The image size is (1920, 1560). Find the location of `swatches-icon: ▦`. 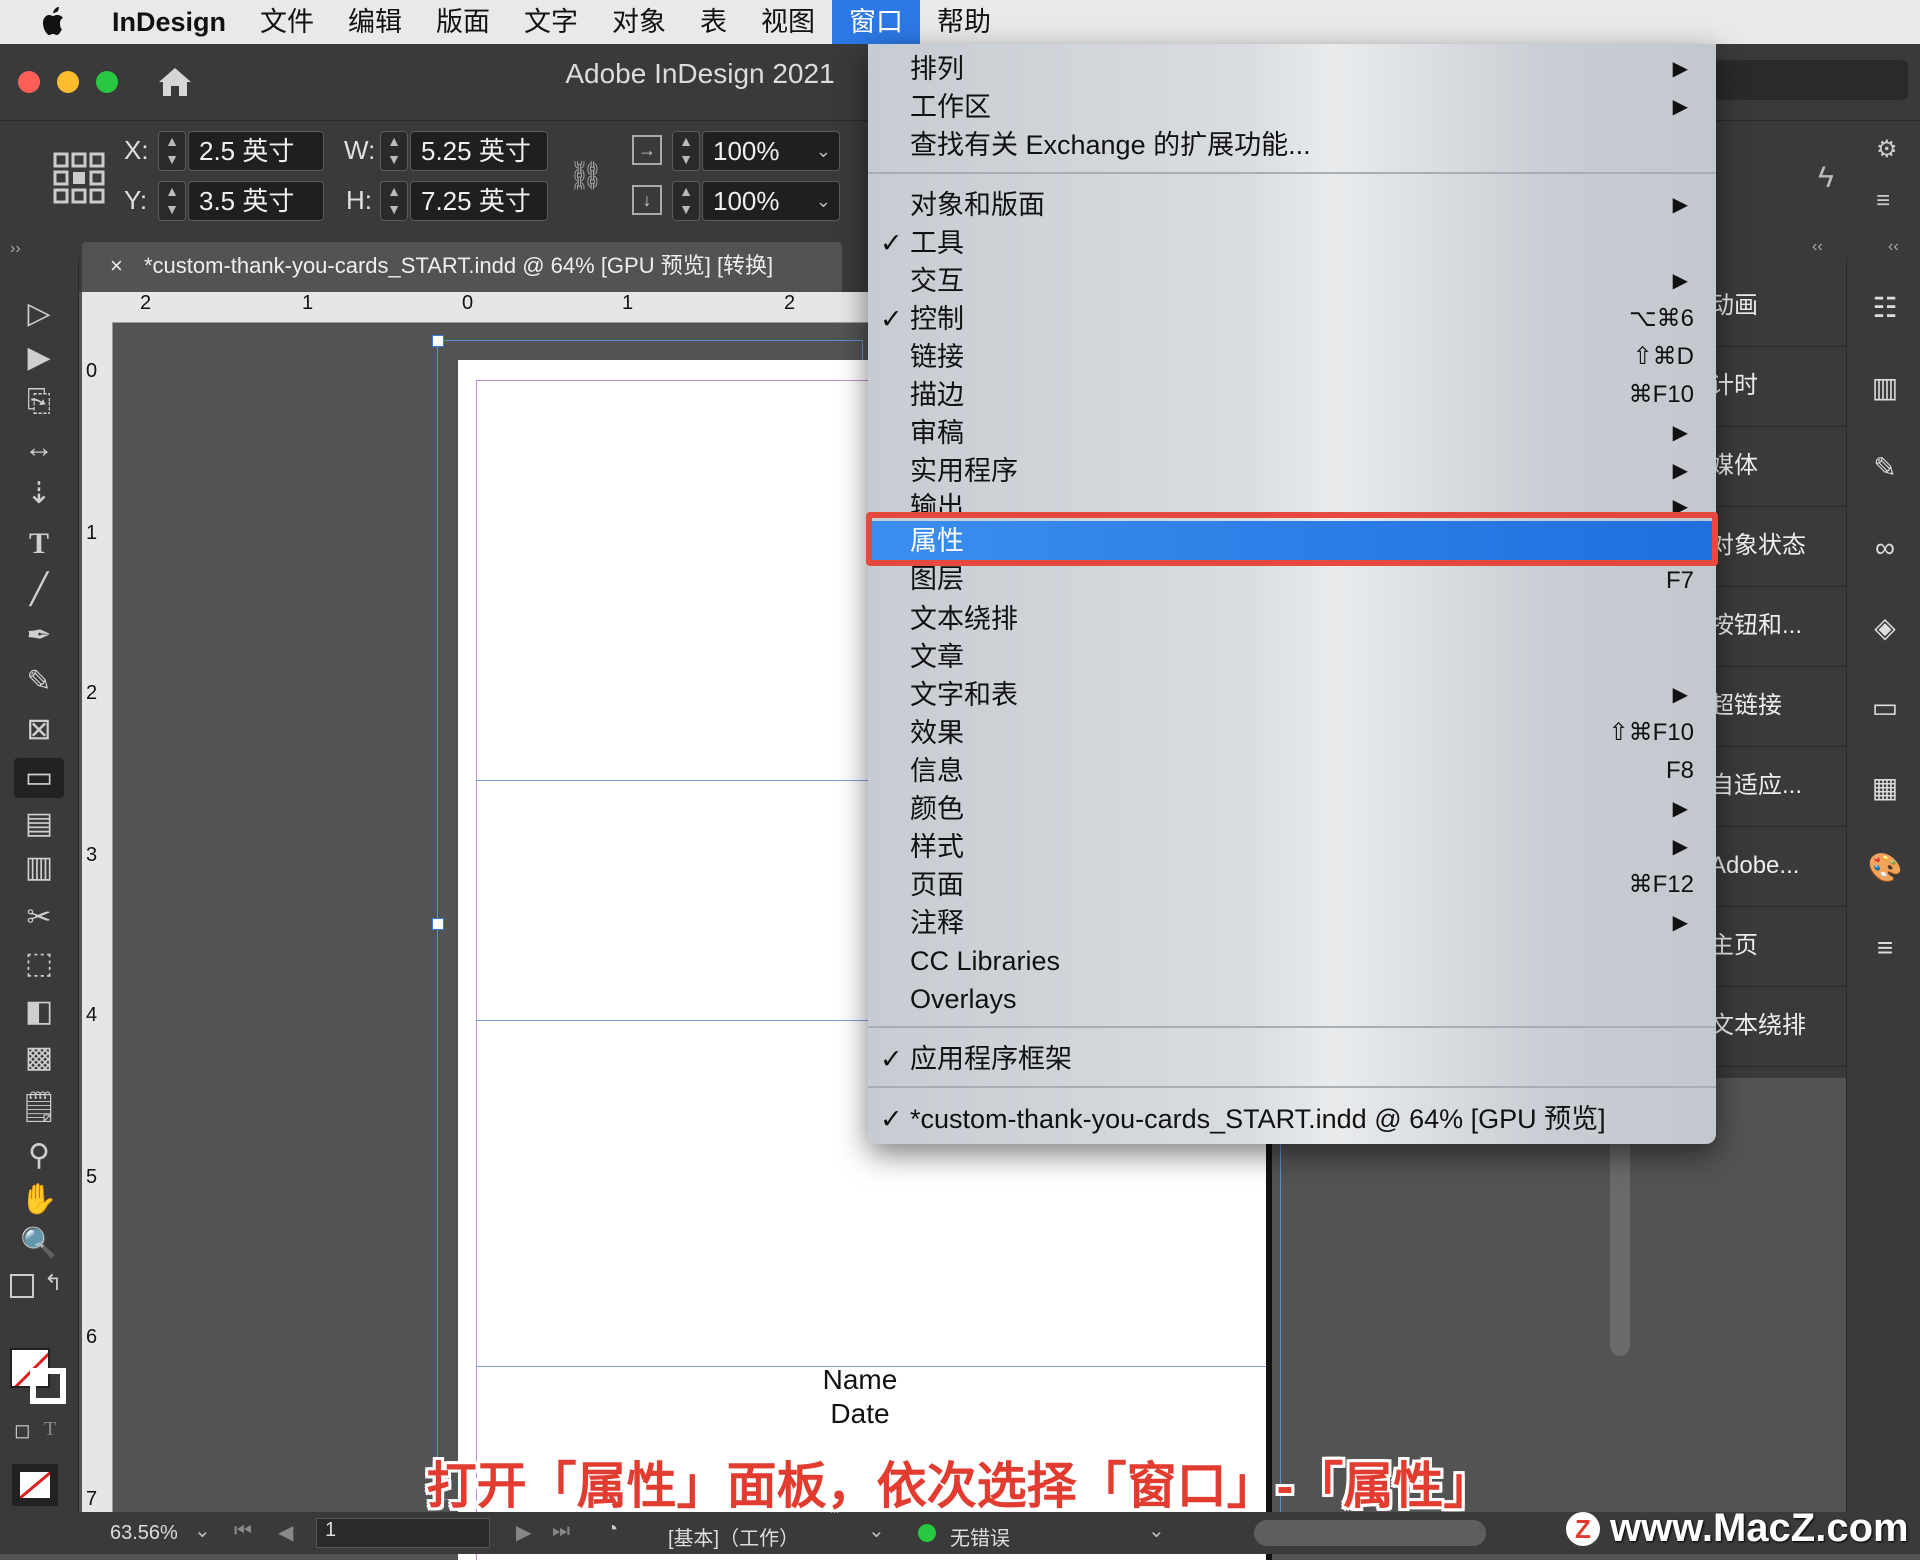

swatches-icon: ▦ is located at coordinates (1885, 788).